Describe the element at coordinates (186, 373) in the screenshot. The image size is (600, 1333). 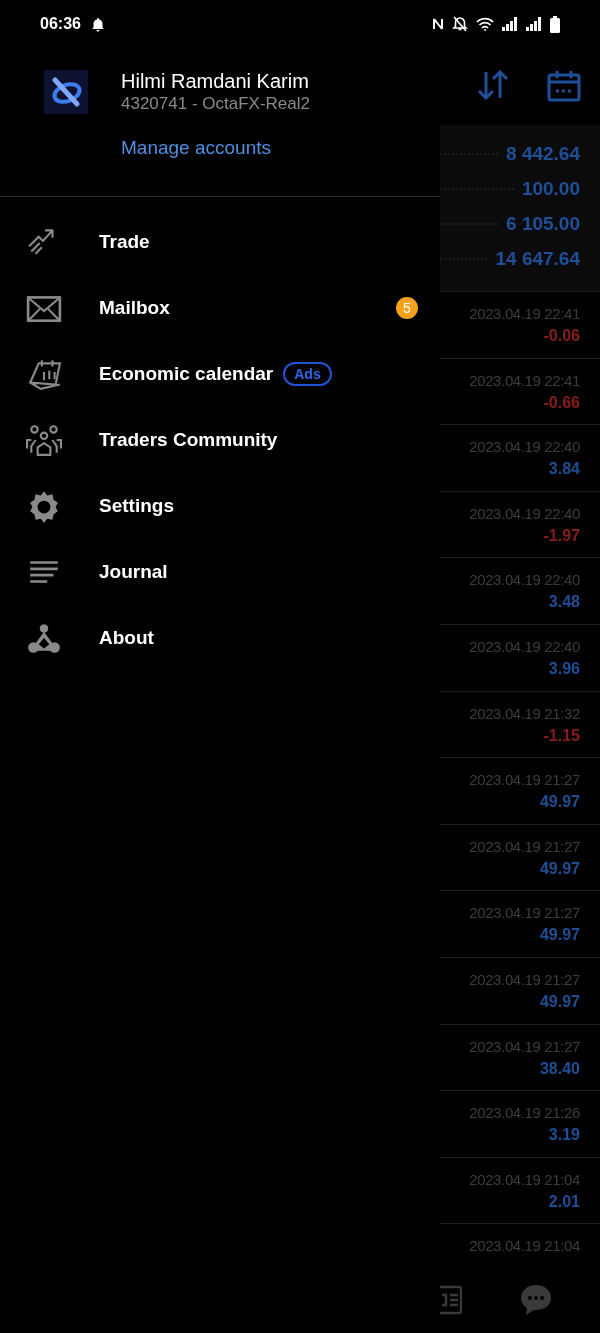
I see `menu-label: Economic calendar` at that location.